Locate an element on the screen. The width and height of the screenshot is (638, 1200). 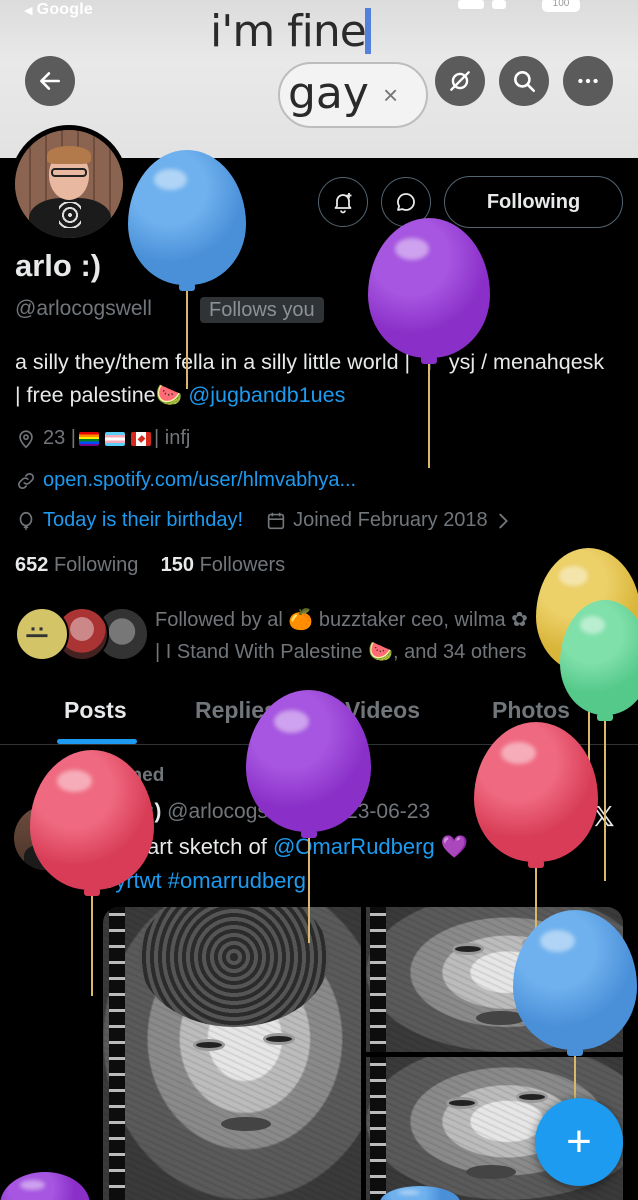
status-carrier: ◀ Google is located at coordinates (58, 10).